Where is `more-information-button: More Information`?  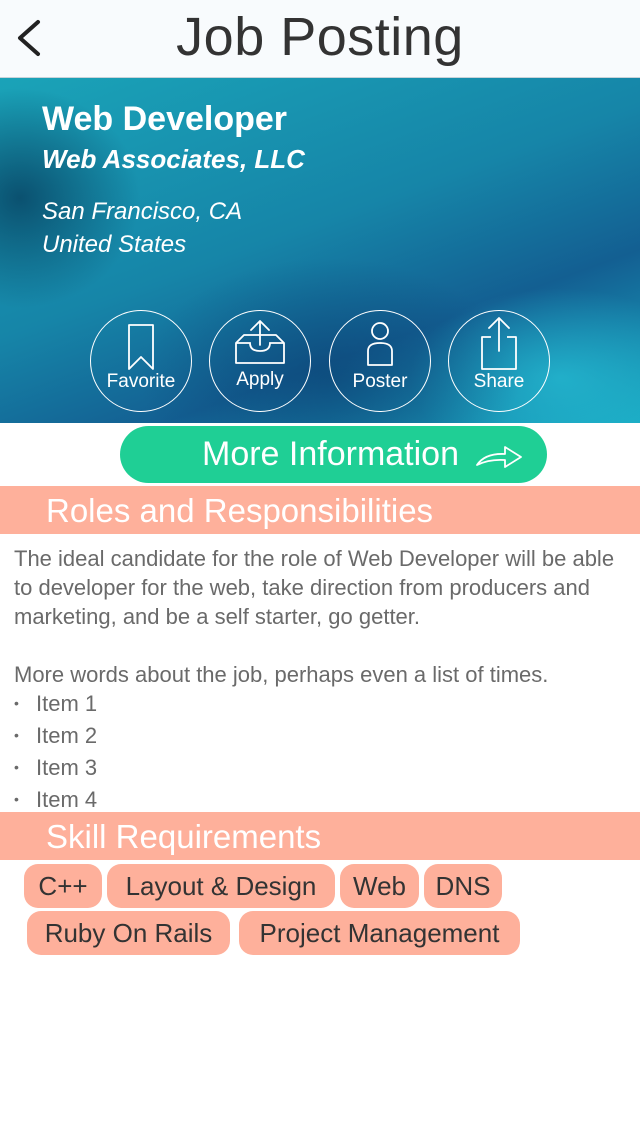 more-information-button: More Information is located at coordinates (333, 454).